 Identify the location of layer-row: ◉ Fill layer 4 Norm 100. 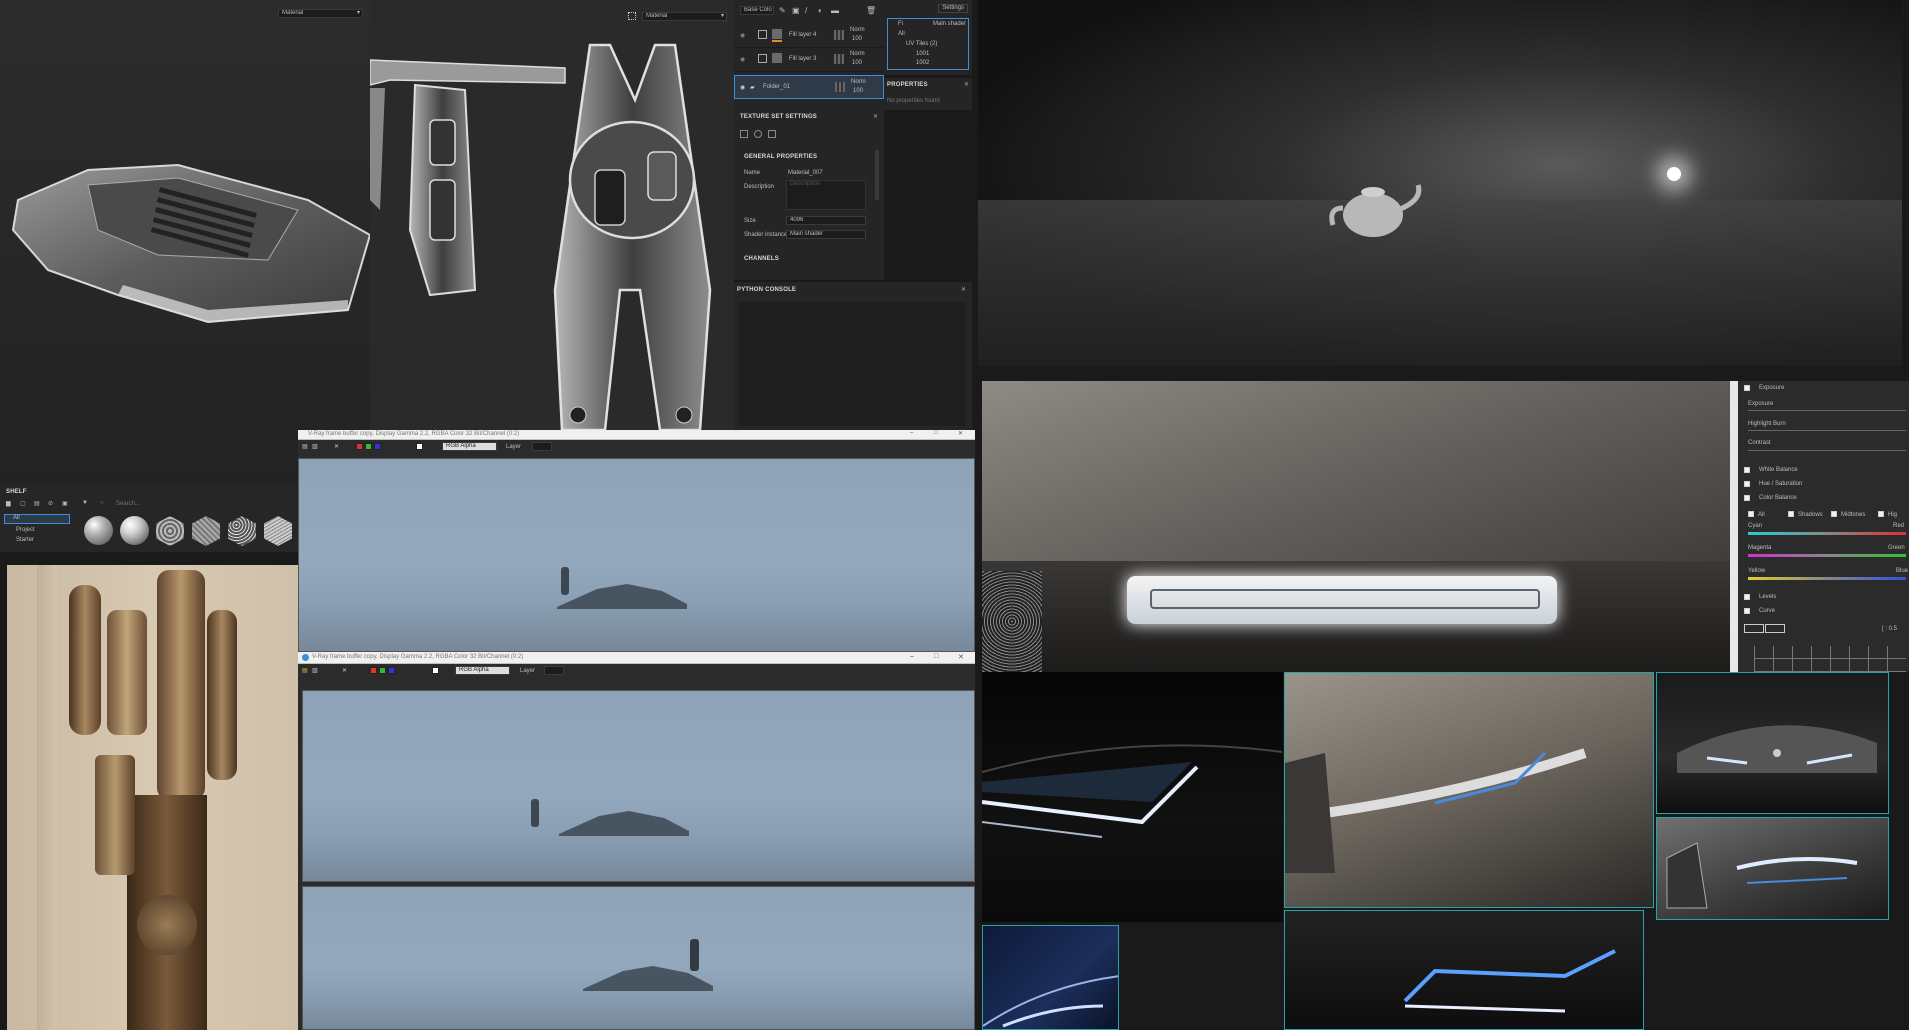
(809, 36).